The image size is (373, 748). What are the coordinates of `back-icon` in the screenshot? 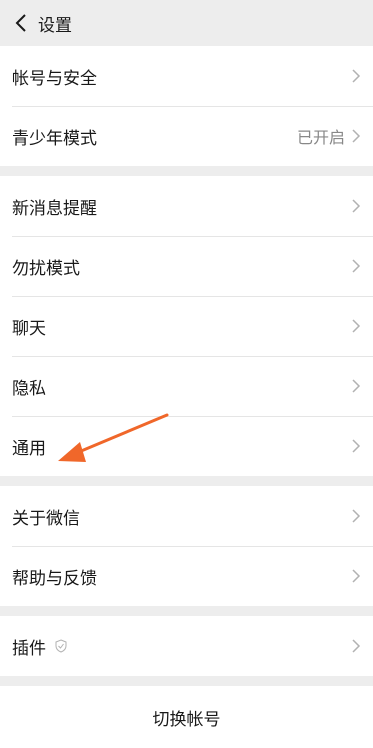 It's located at (21, 23).